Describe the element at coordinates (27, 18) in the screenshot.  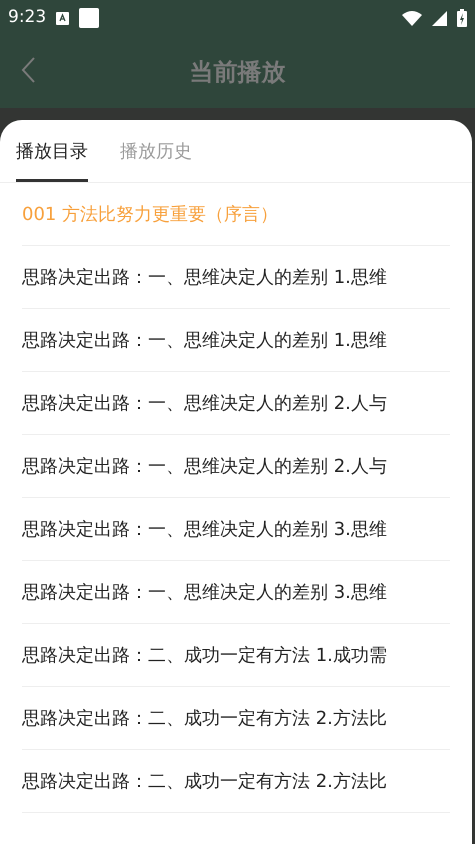
I see `status-time: 9:23` at that location.